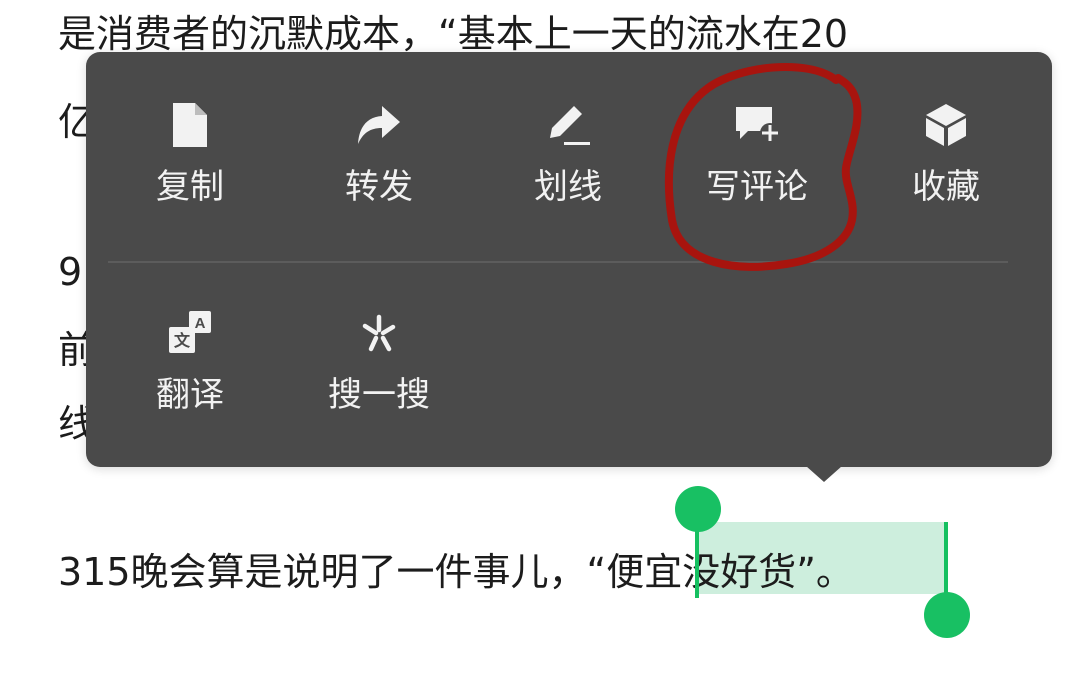 This screenshot has width=1080, height=678. What do you see at coordinates (946, 187) in the screenshot?
I see `menu-item-label: 收藏` at bounding box center [946, 187].